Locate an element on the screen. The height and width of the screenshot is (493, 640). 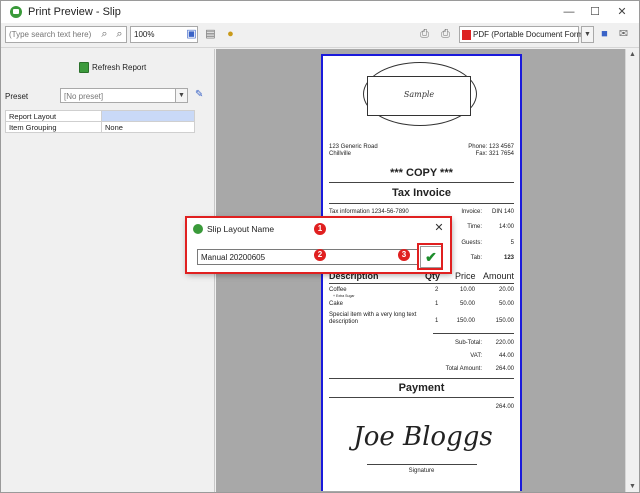
tab-value: 123 is located at coordinates (508, 258).